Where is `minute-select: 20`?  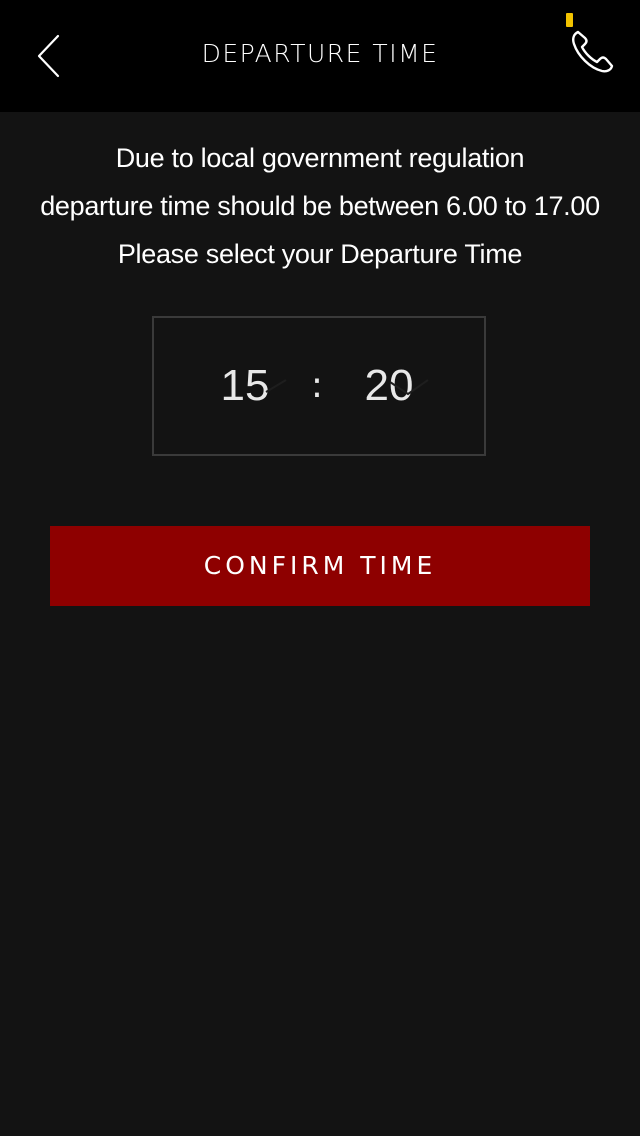
minute-select: 20 is located at coordinates (389, 386).